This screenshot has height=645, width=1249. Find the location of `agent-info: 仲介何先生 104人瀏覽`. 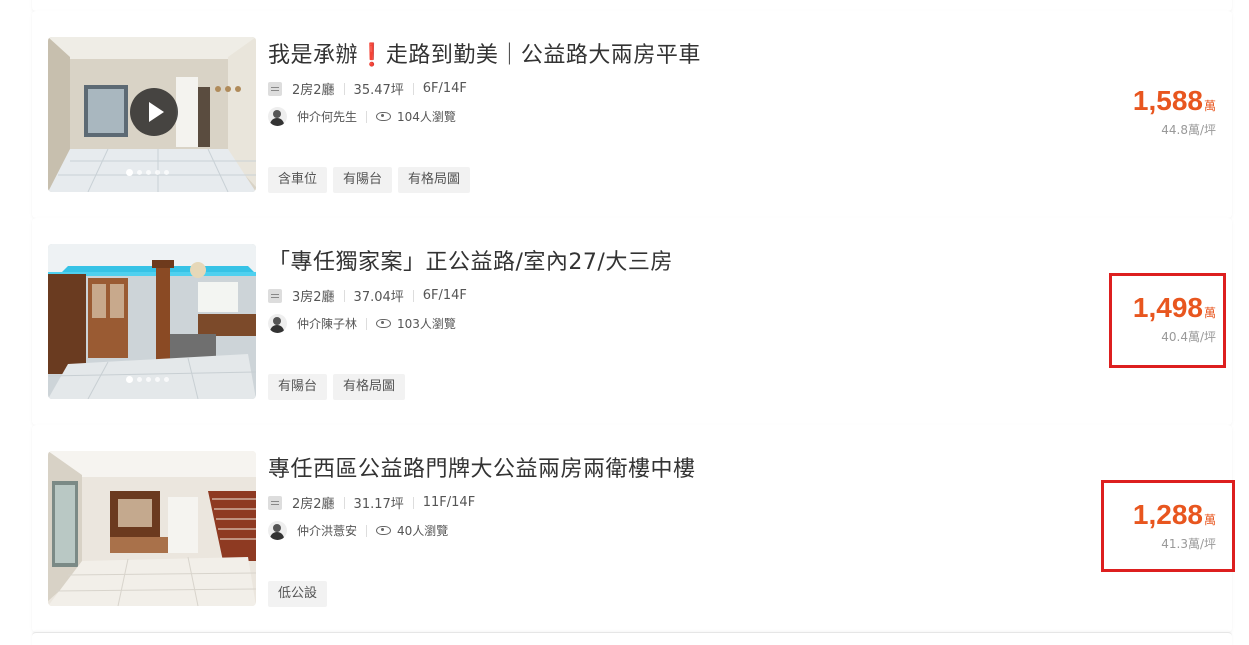

agent-info: 仲介何先生 104人瀏覽 is located at coordinates (362, 116).